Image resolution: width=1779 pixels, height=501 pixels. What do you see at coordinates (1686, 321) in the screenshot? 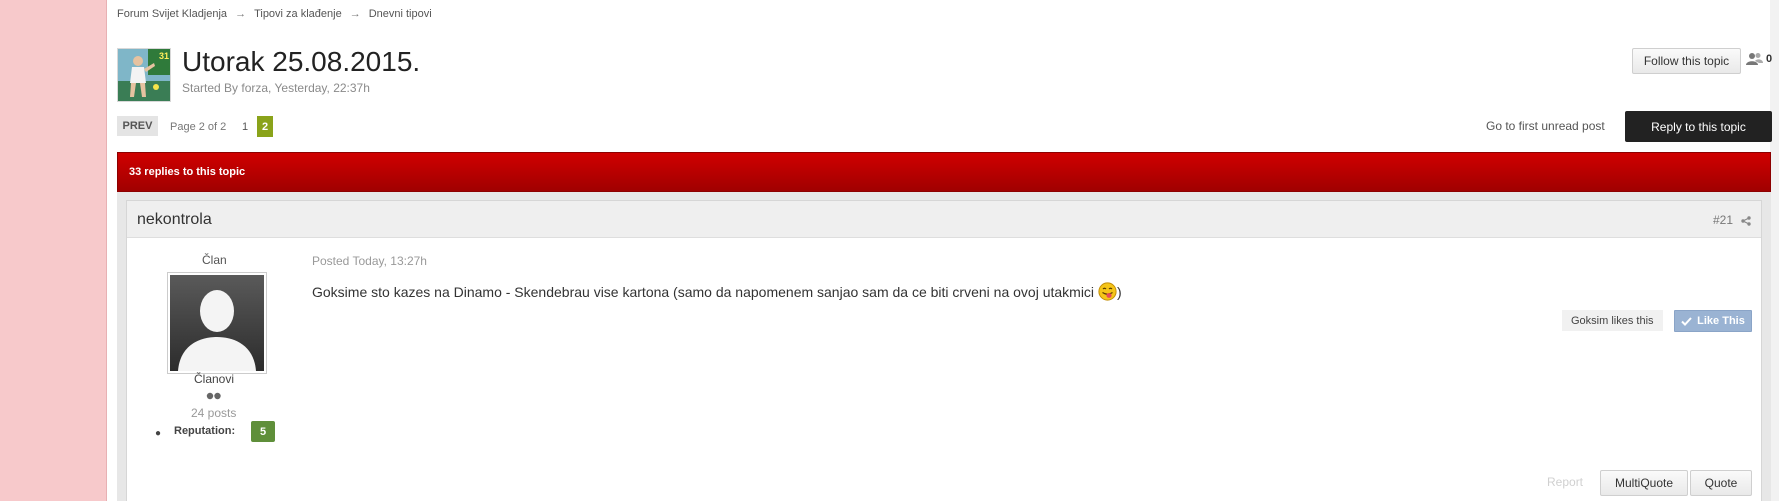
I see `checkmark-icon` at bounding box center [1686, 321].